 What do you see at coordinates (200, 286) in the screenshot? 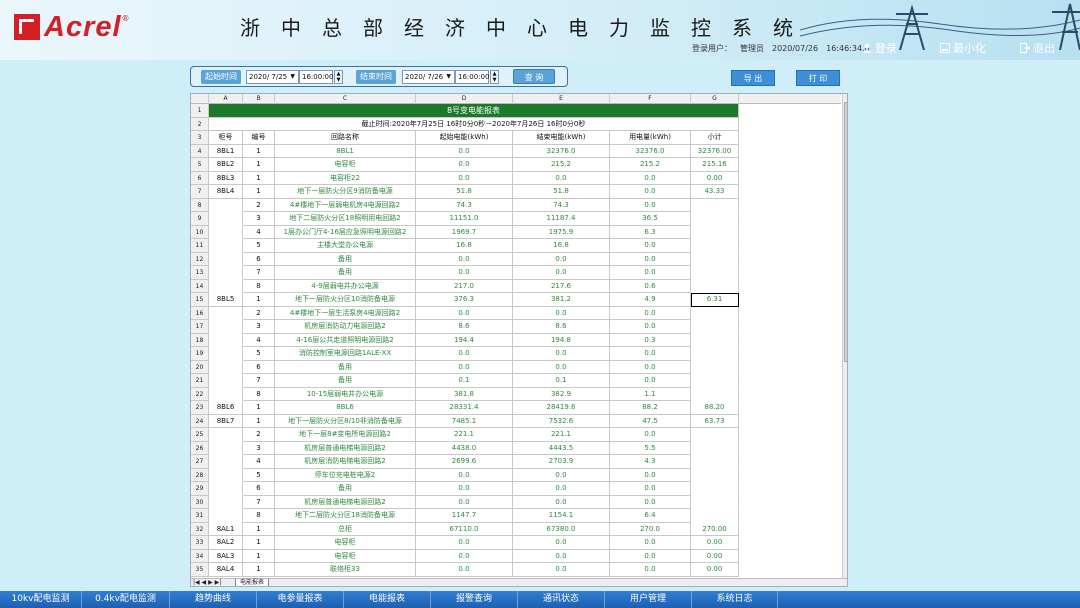
I see `row-number: 14` at bounding box center [200, 286].